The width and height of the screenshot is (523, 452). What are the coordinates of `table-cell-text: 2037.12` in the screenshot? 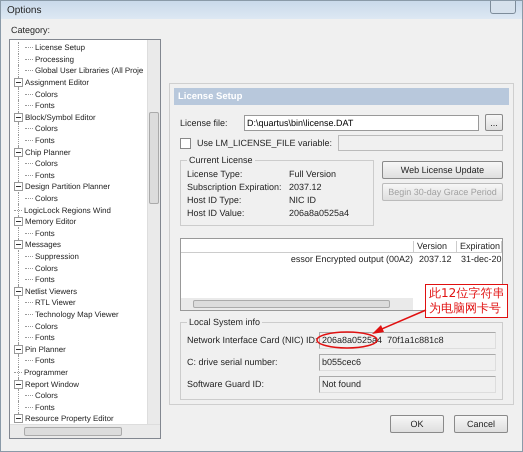 It's located at (435, 259).